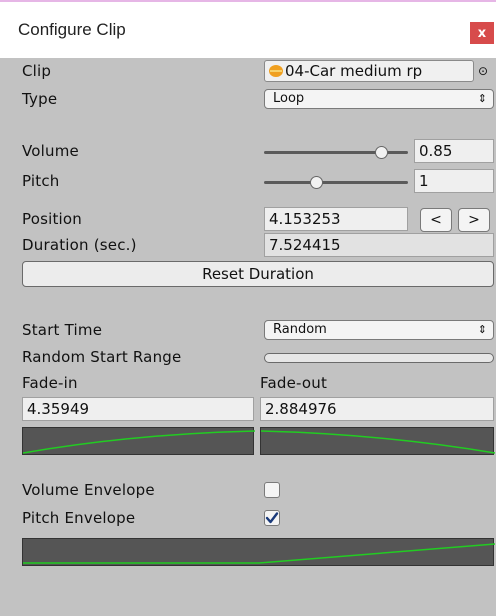 The image size is (496, 616). Describe the element at coordinates (379, 358) in the screenshot. I see `random-start-range-slider` at that location.